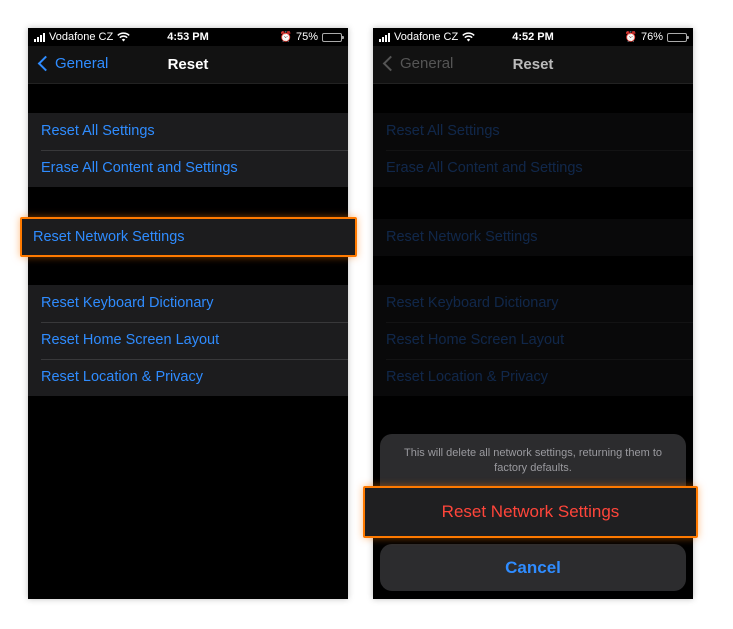  I want to click on highlighted-reset-network-settings: Reset Network Settings, so click(188, 237).